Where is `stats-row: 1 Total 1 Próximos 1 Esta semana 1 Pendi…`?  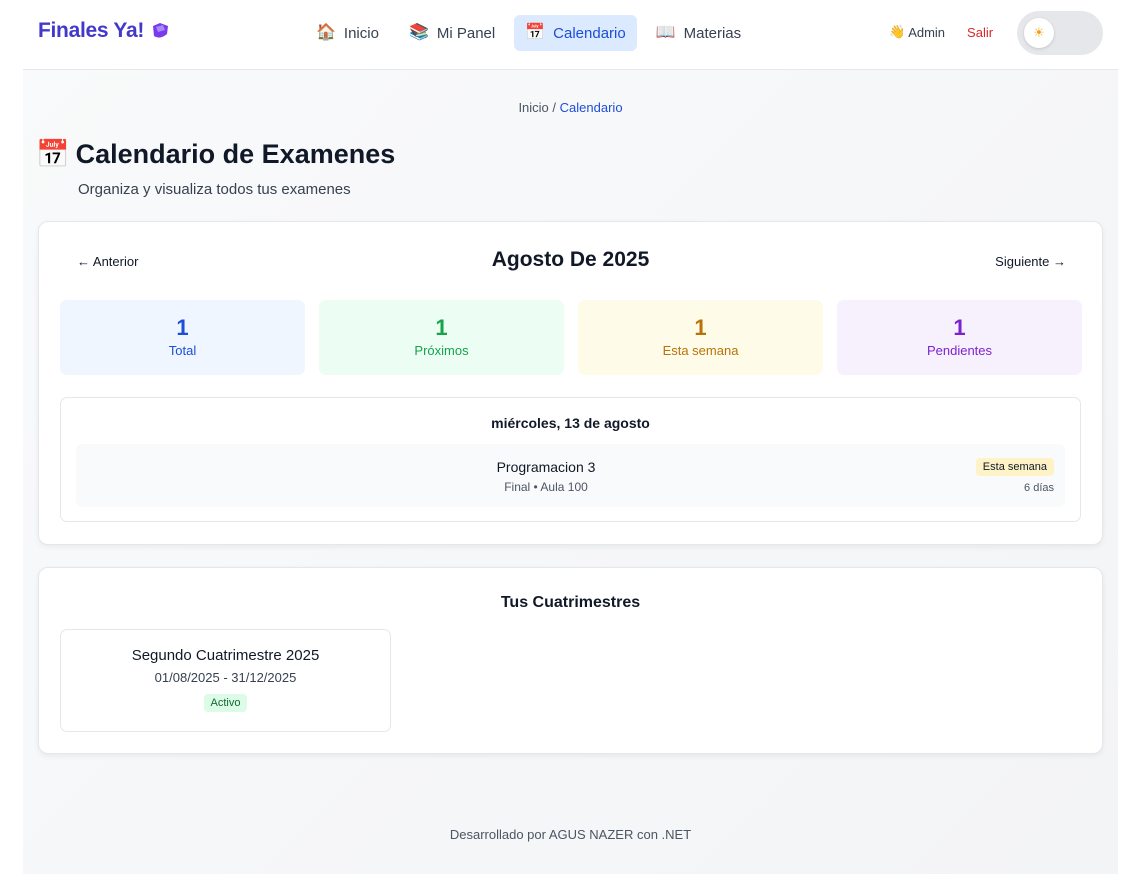 stats-row: 1 Total 1 Próximos 1 Esta semana 1 Pendi… is located at coordinates (571, 337).